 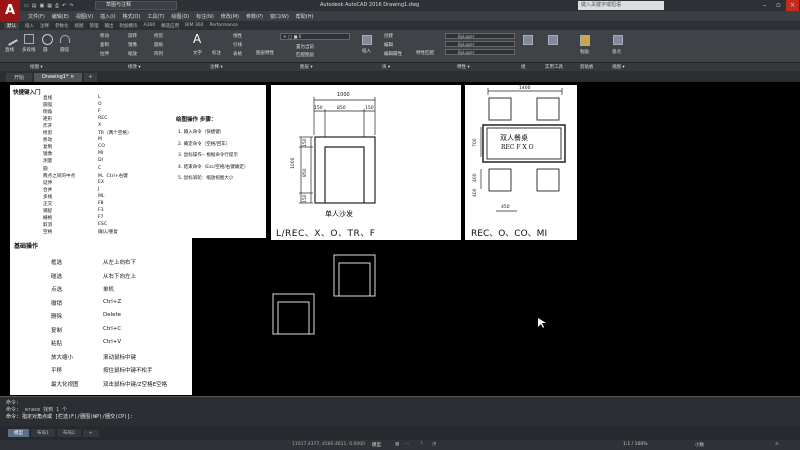 I want to click on menu-item: 文件(F), so click(x=36, y=16).